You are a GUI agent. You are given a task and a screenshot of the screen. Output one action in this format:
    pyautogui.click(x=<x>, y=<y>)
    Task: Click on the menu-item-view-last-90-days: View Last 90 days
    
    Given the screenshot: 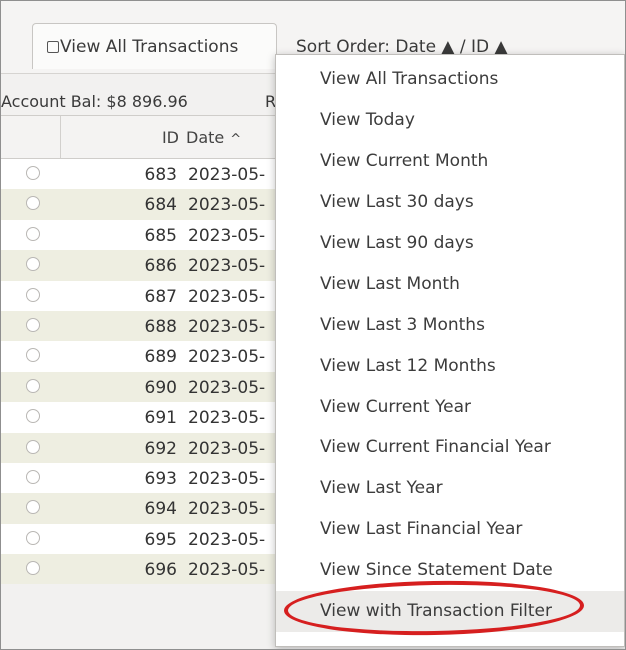 What is the action you would take?
    pyautogui.click(x=450, y=243)
    